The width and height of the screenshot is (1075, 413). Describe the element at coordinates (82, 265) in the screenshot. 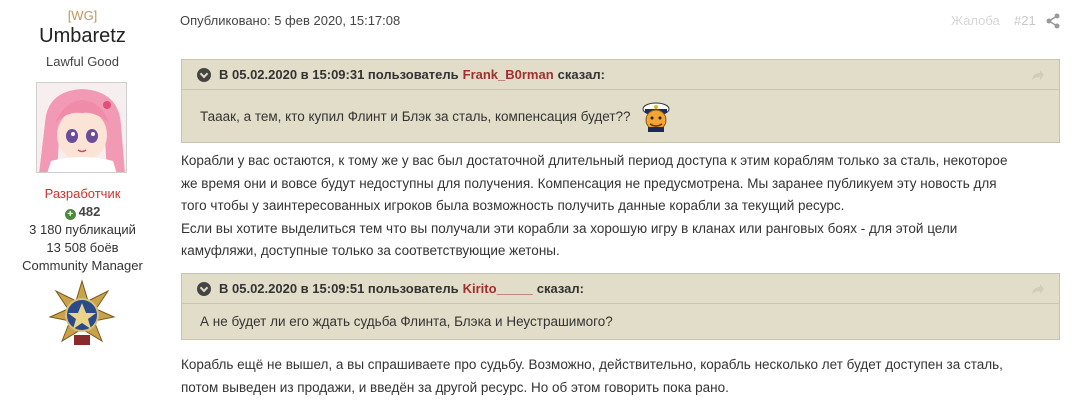

I see `author-group: Community Manager` at that location.